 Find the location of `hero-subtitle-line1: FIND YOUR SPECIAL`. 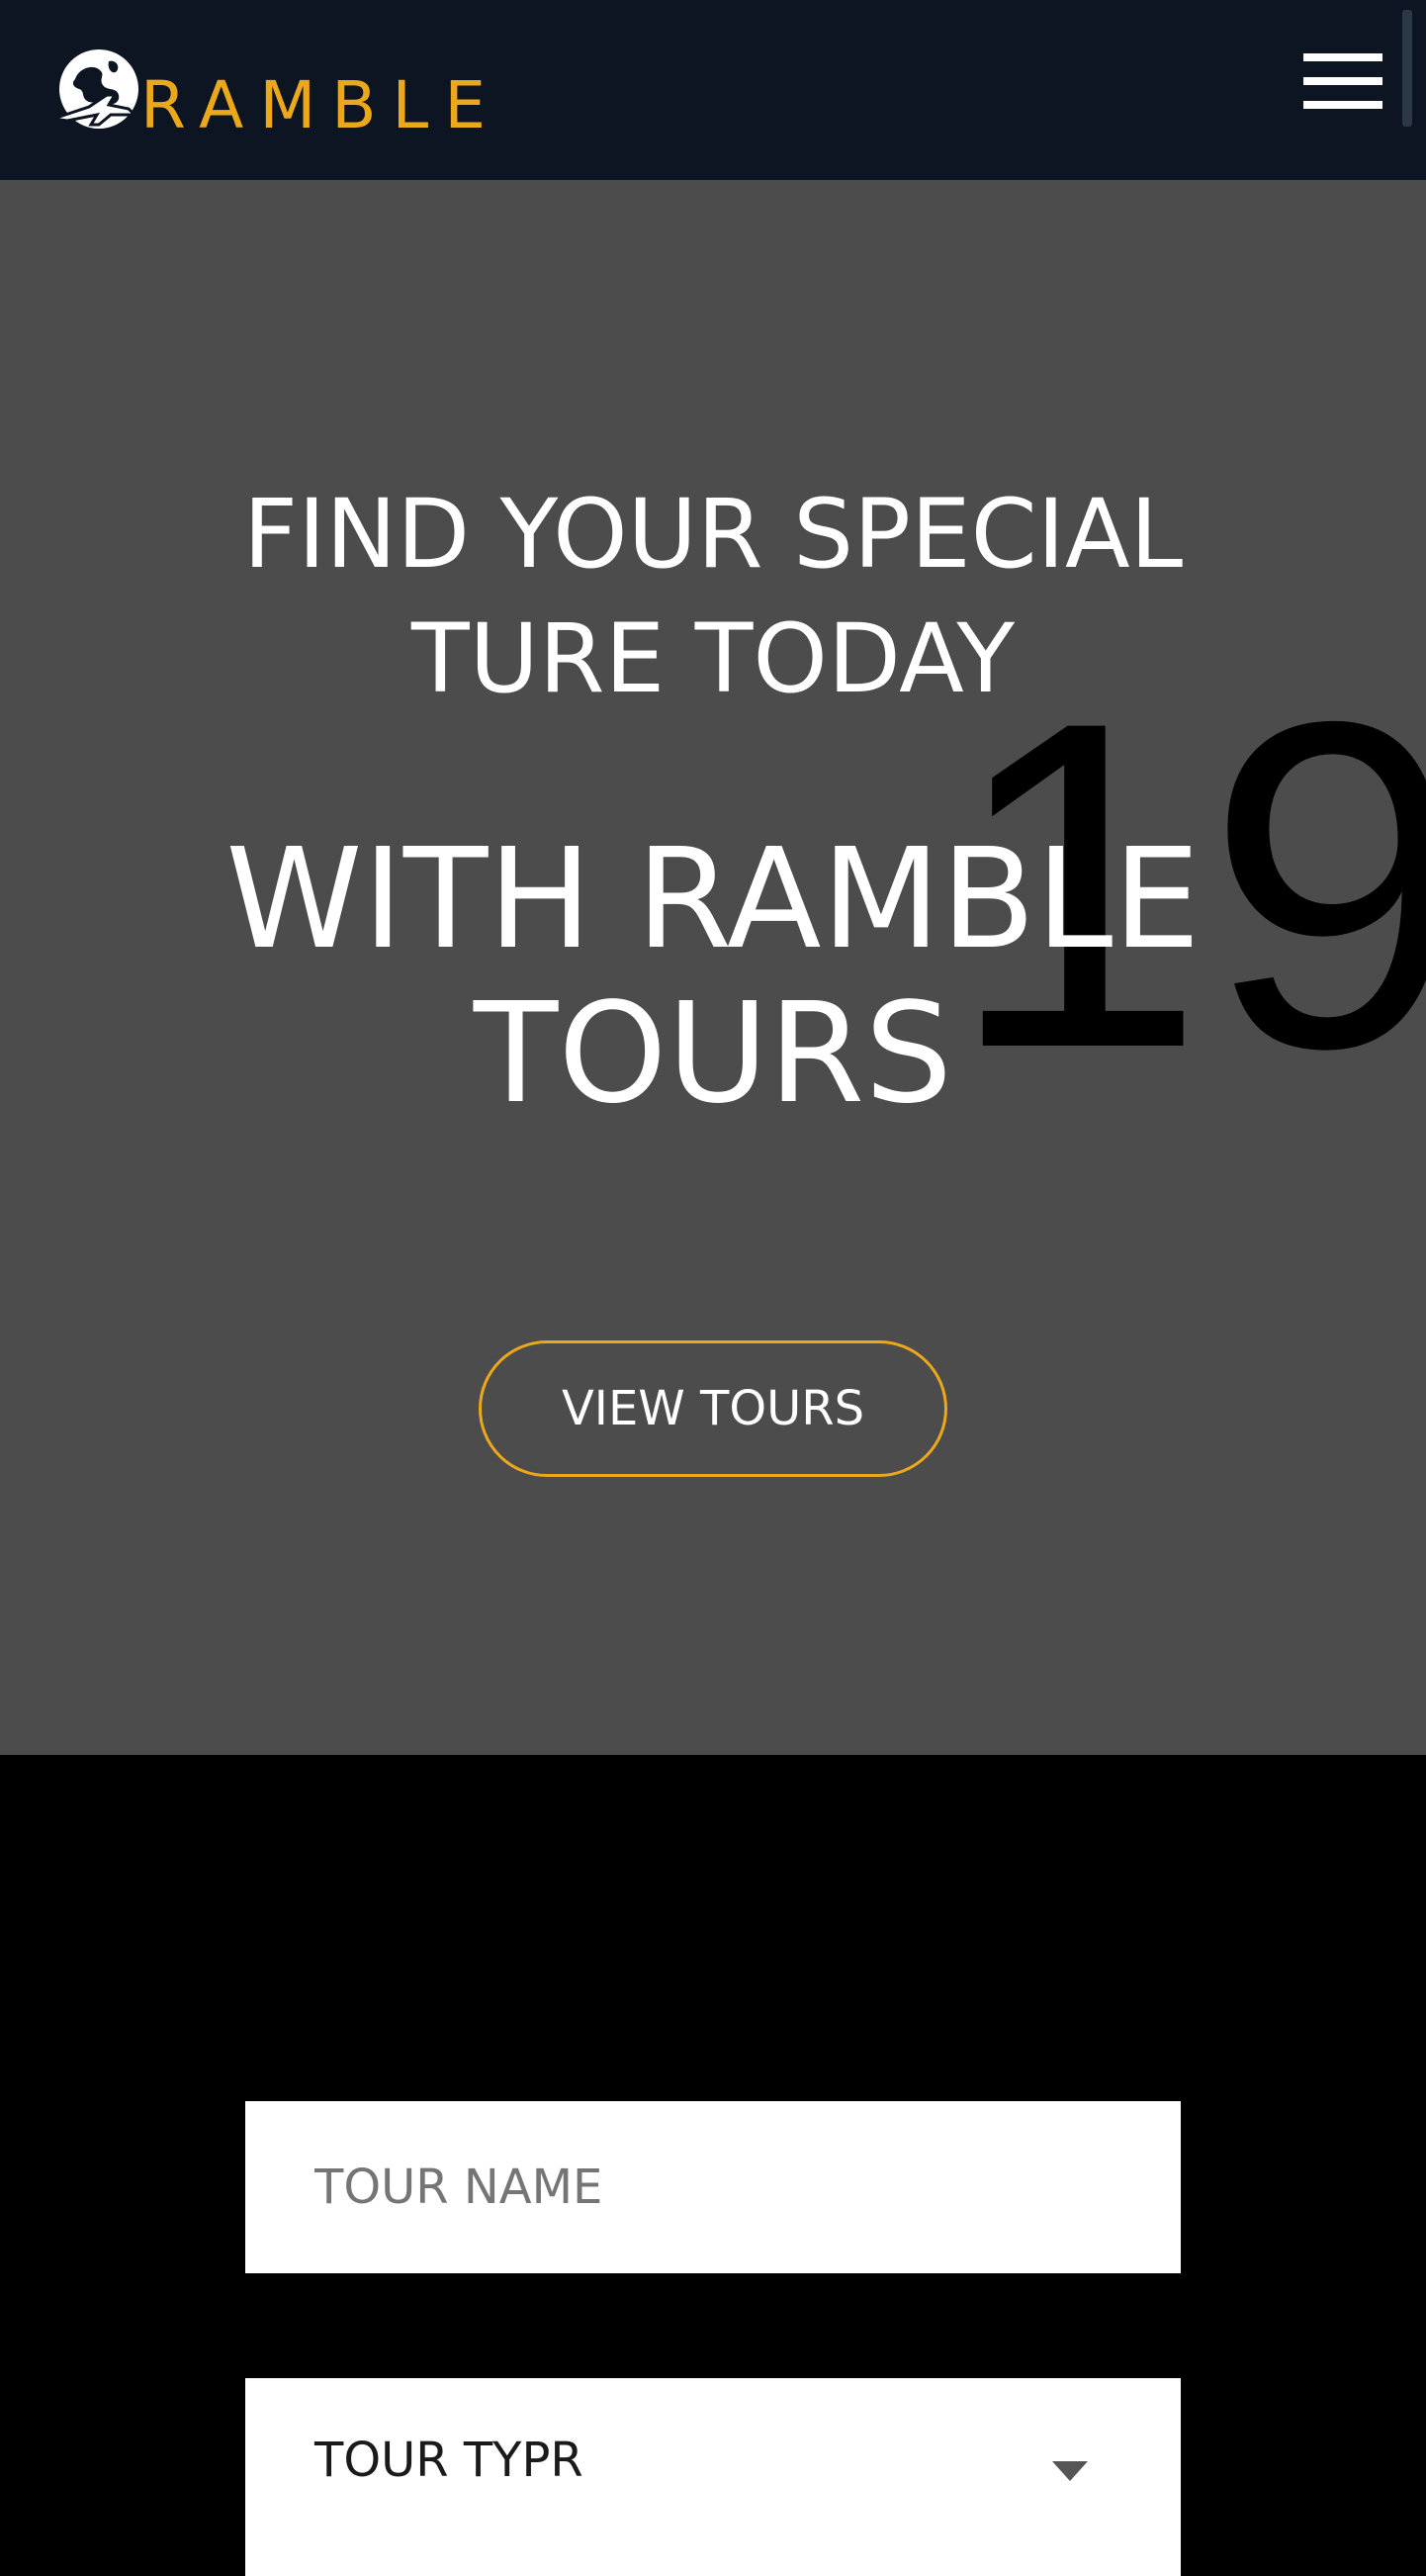

hero-subtitle-line1: FIND YOUR SPECIAL is located at coordinates (713, 534).